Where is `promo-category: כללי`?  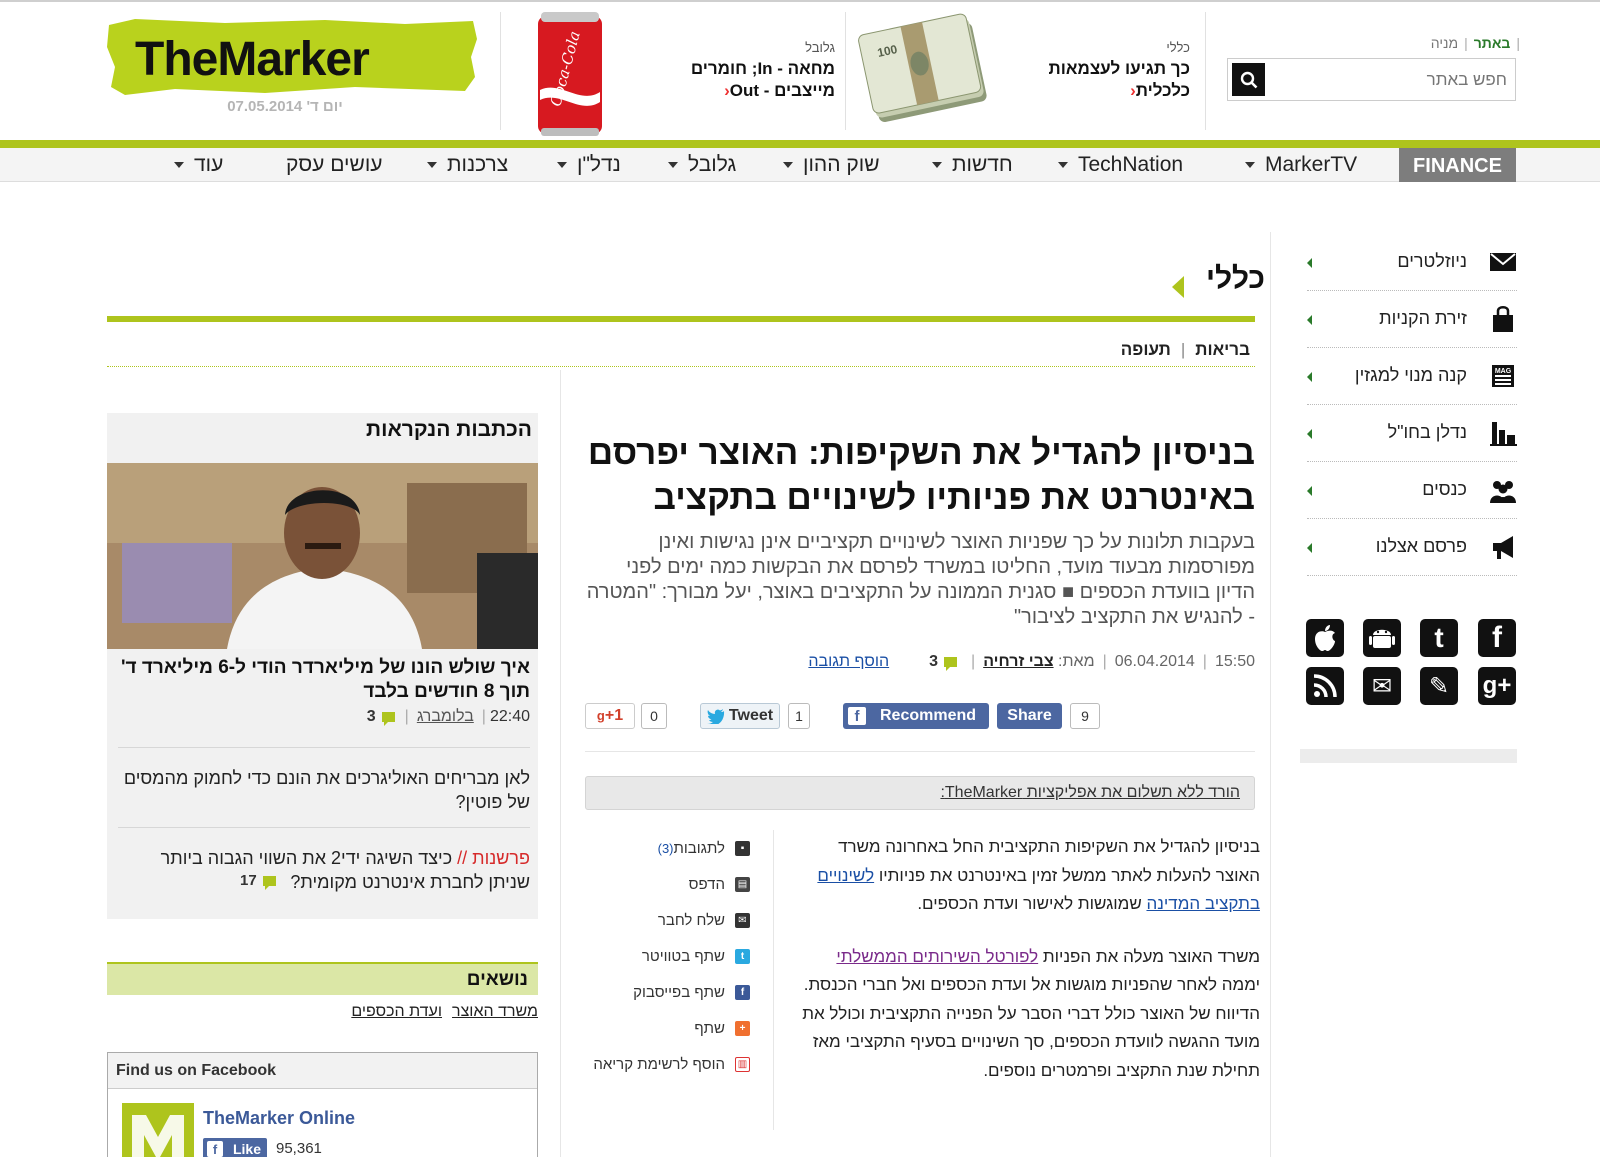 promo-category: כללי is located at coordinates (1178, 47).